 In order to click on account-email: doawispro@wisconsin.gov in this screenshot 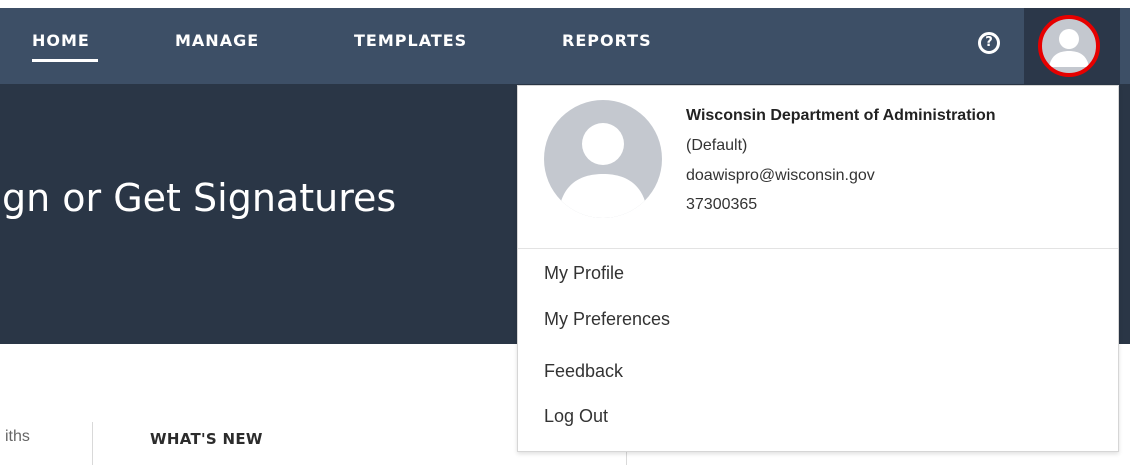, I will do `click(780, 175)`.